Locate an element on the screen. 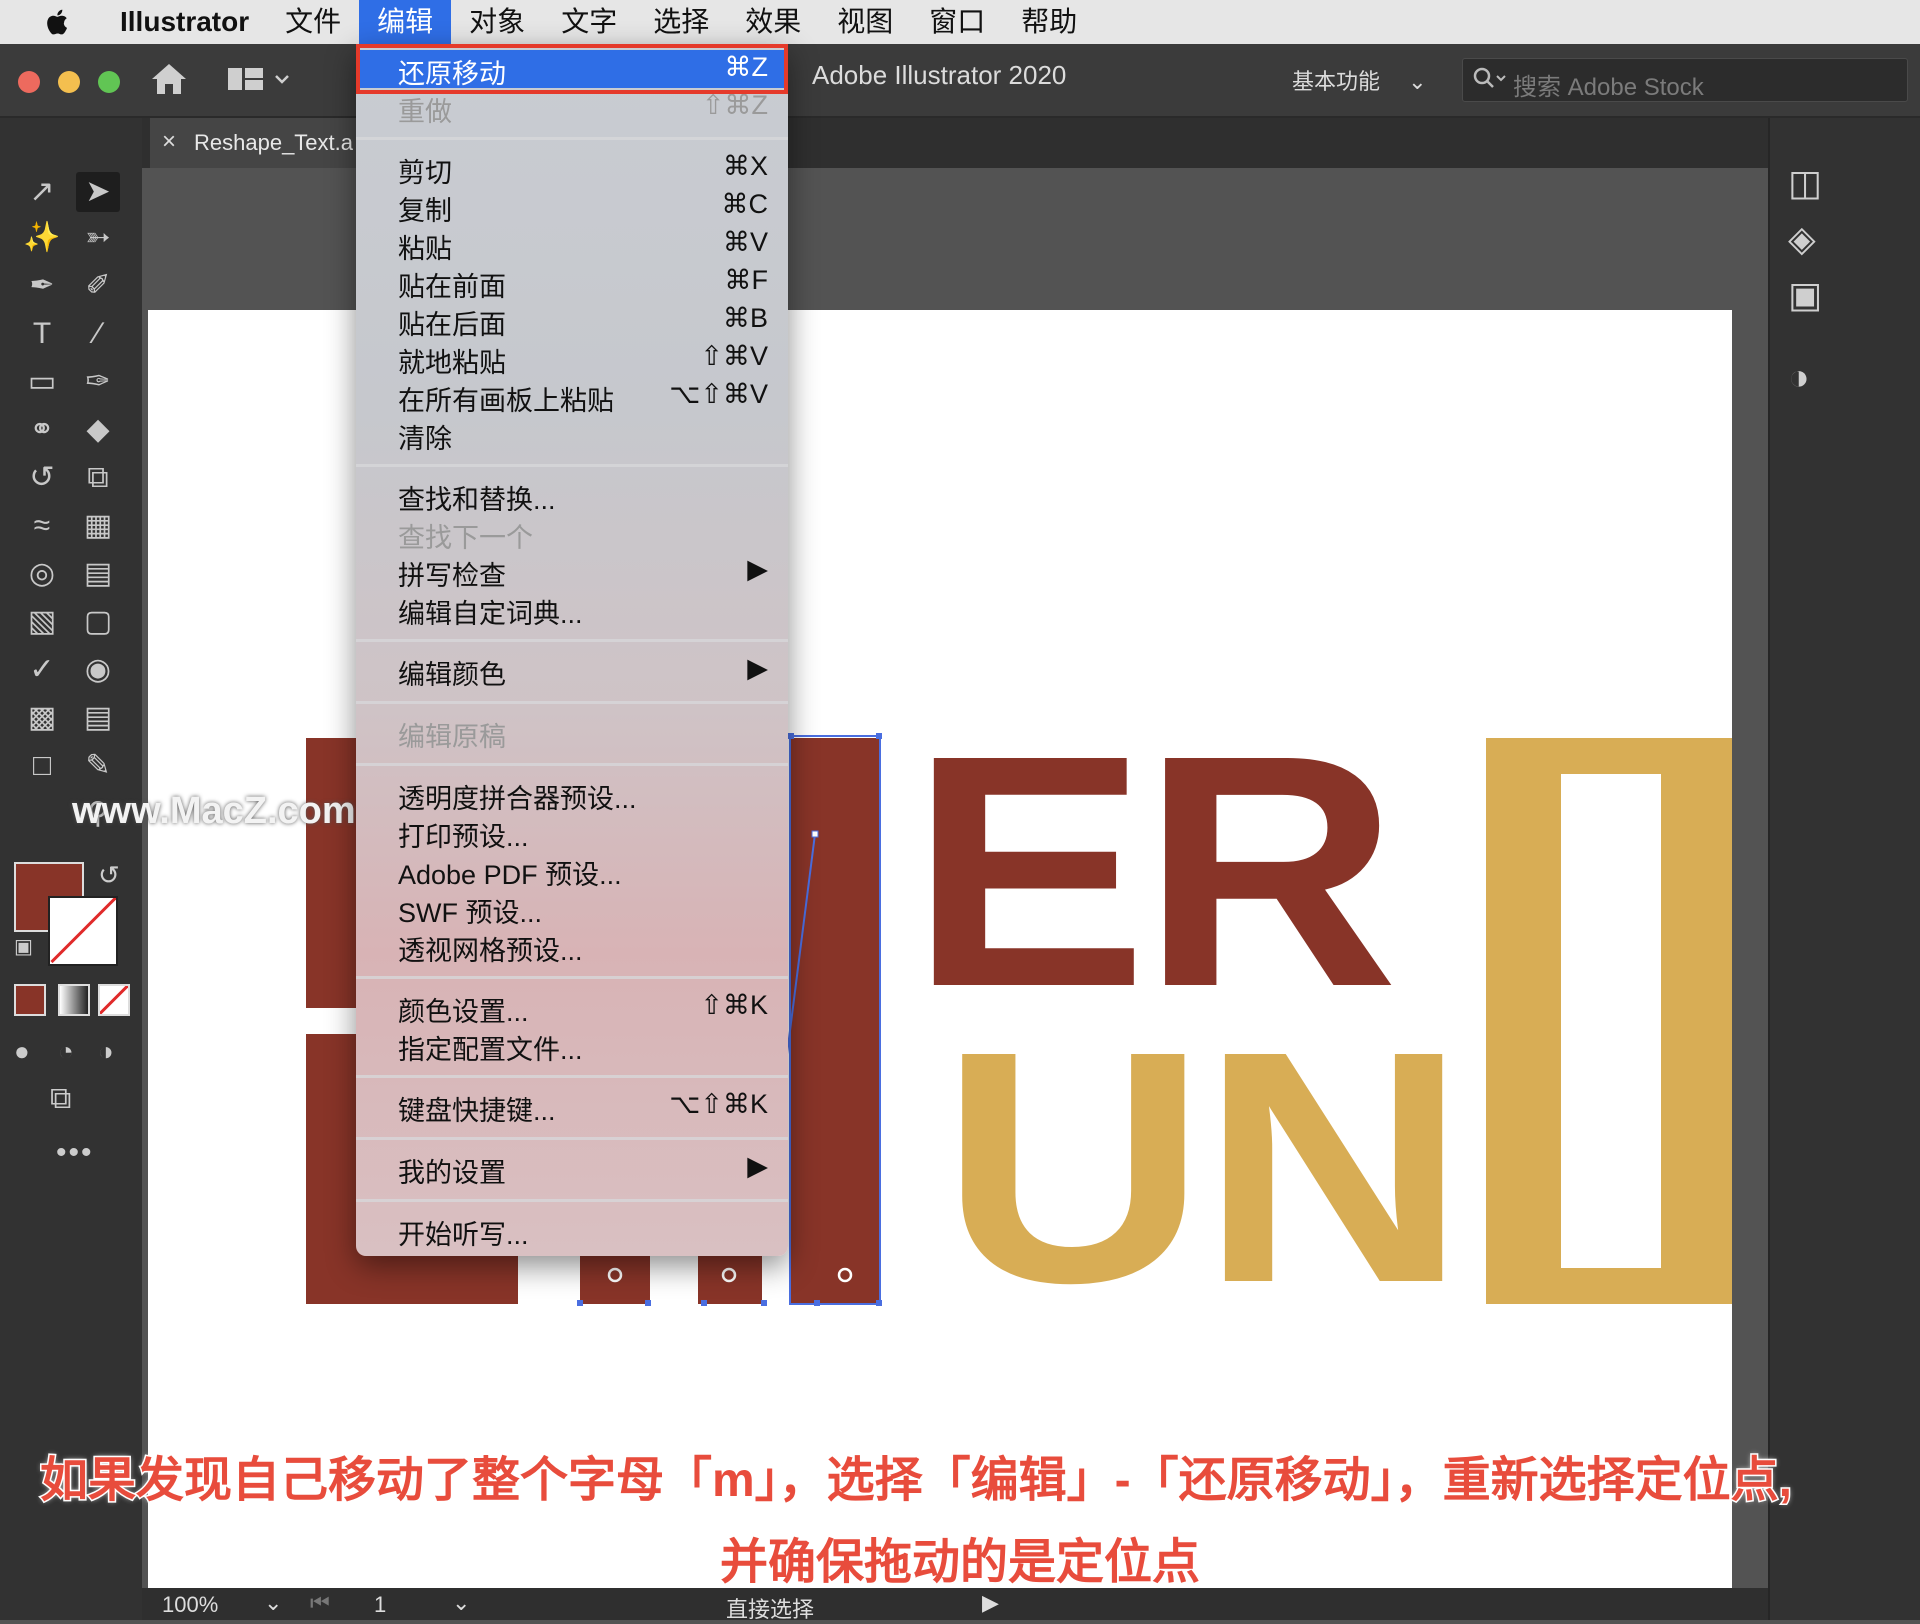 The height and width of the screenshot is (1624, 1920). color-mode-button is located at coordinates (30, 1000).